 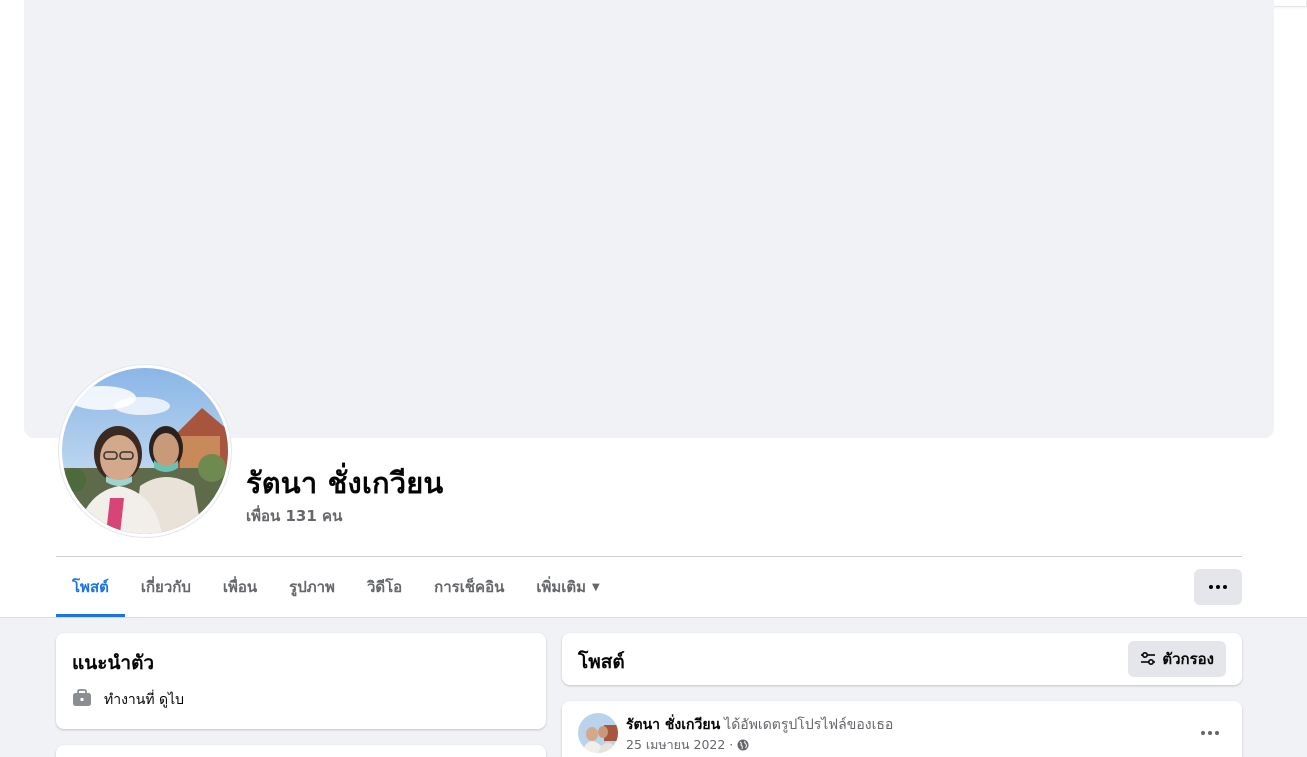 I want to click on profile-more-button, so click(x=1218, y=587).